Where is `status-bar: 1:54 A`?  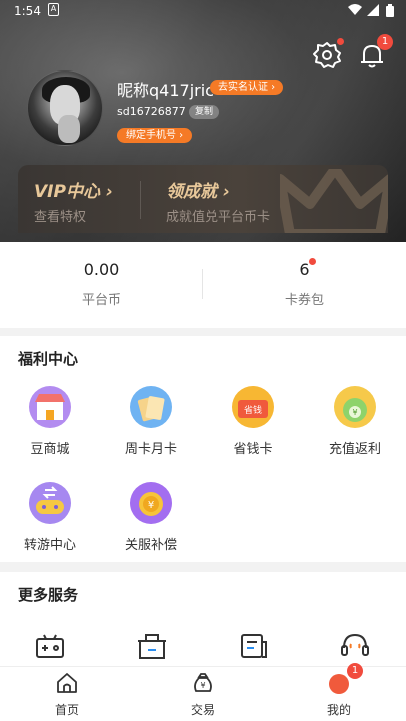
status-bar: 1:54 A is located at coordinates (203, 12).